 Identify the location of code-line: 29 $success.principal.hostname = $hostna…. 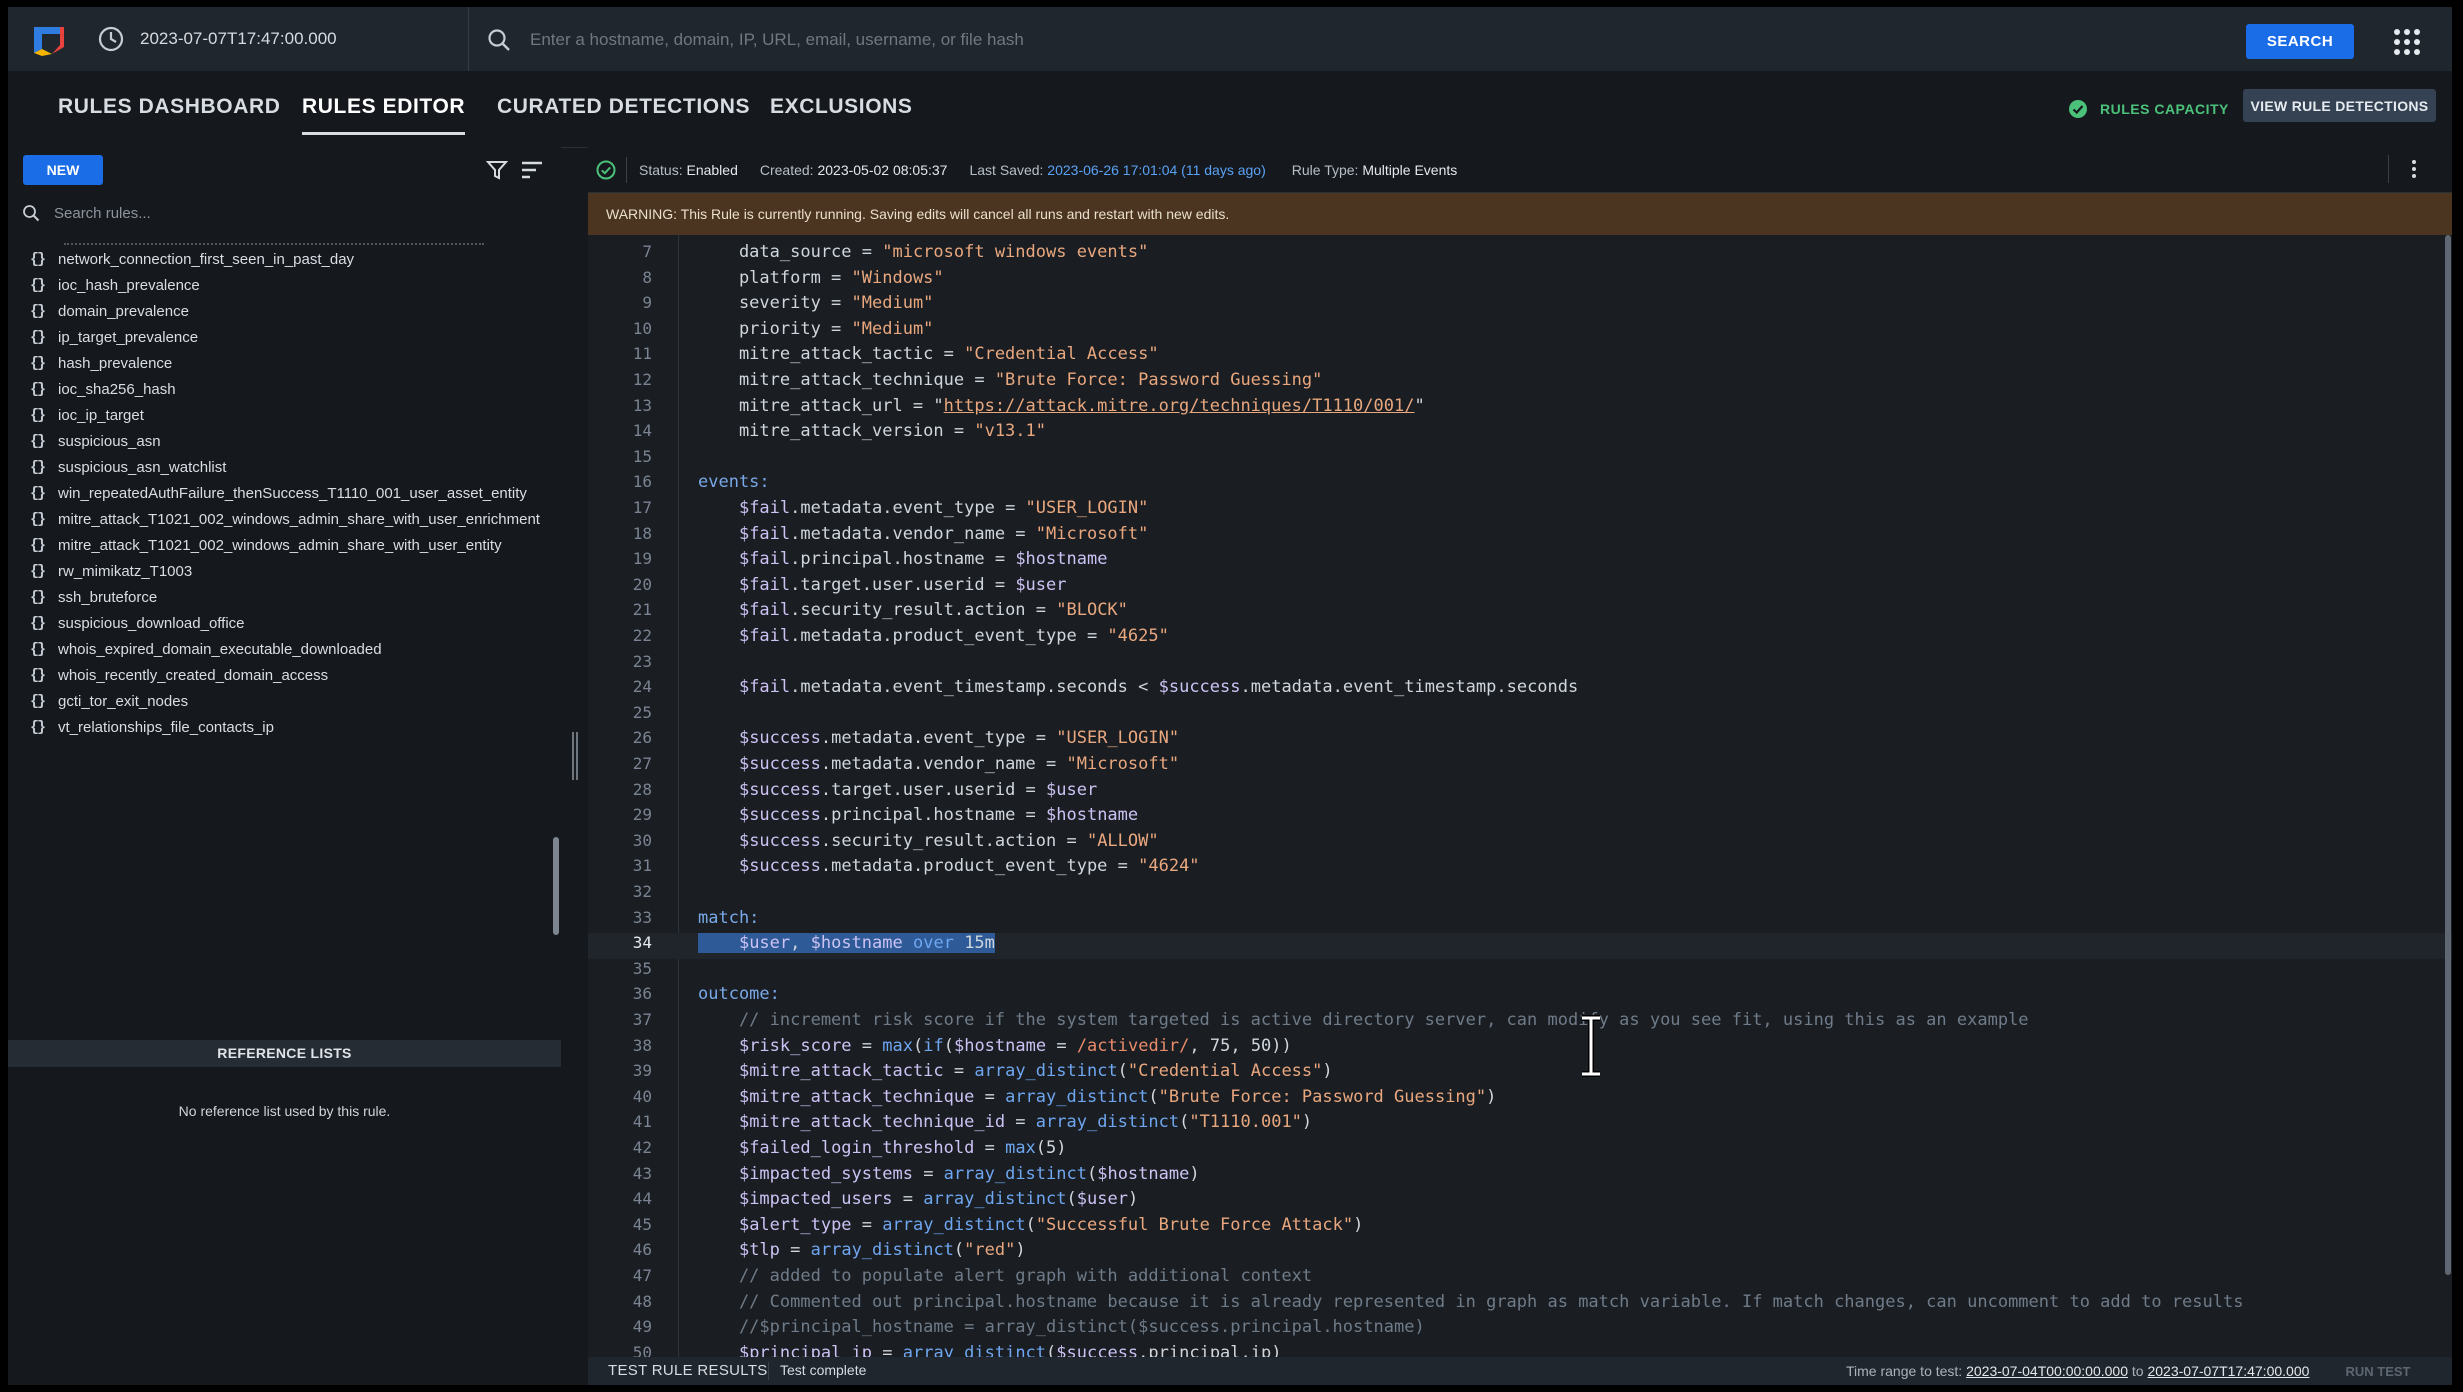
(1520, 818).